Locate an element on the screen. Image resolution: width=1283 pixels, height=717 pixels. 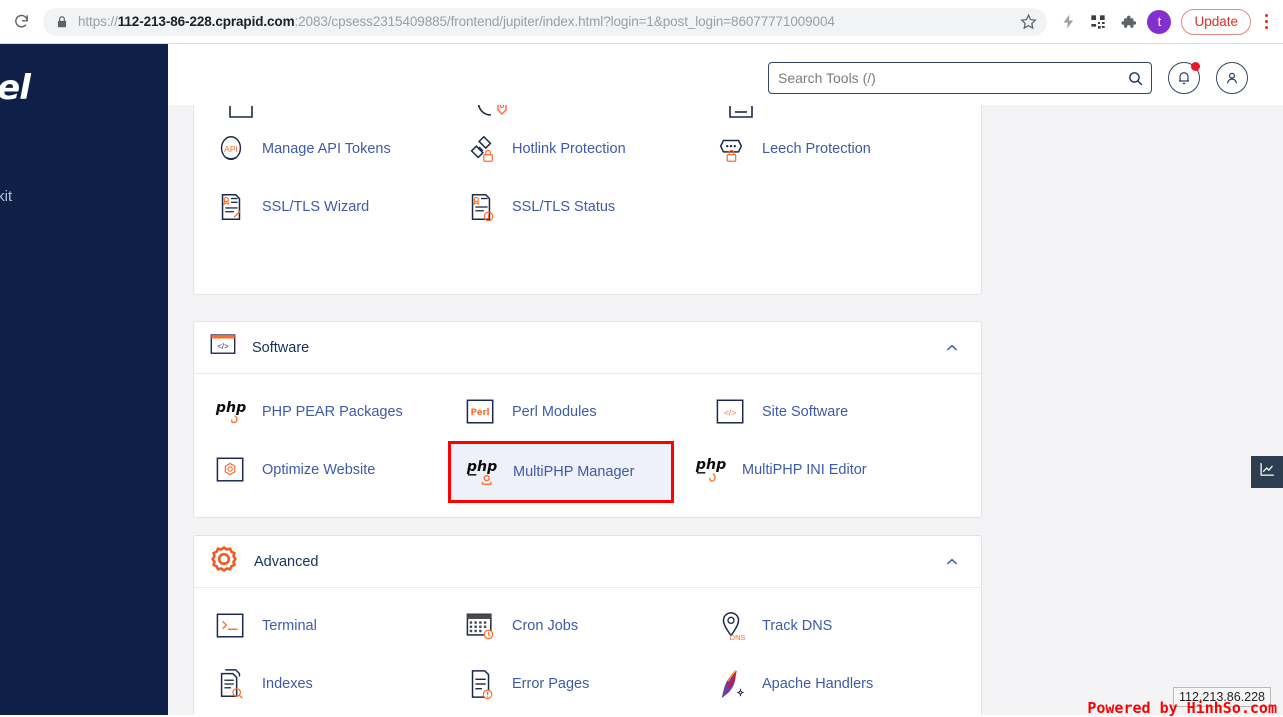
tool-label: Perl Modules is located at coordinates (554, 412).